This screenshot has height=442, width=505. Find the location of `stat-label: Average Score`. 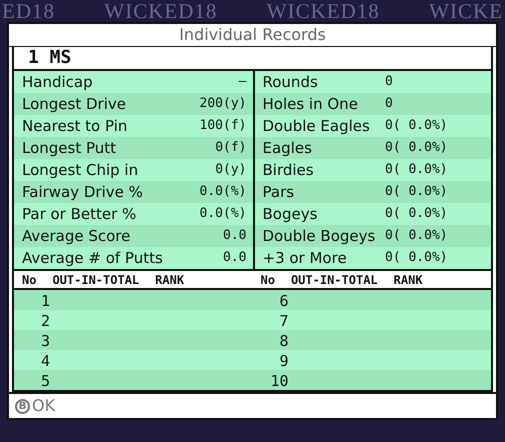

stat-label: Average Score is located at coordinates (77, 236).